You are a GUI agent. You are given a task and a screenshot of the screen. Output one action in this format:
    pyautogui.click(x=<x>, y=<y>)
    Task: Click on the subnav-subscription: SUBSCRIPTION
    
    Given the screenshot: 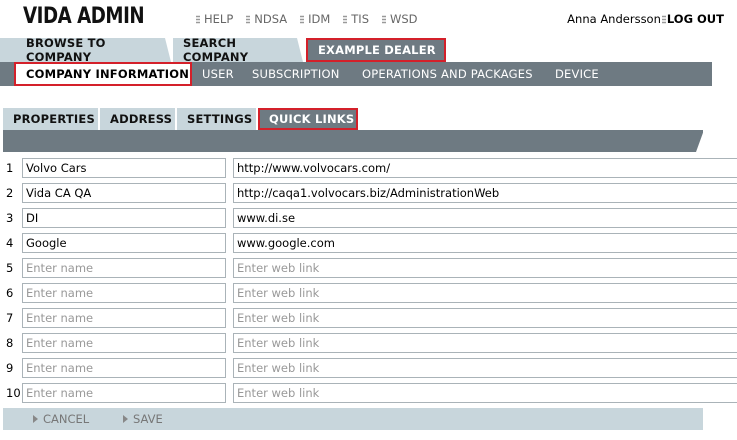 What is the action you would take?
    pyautogui.click(x=296, y=74)
    